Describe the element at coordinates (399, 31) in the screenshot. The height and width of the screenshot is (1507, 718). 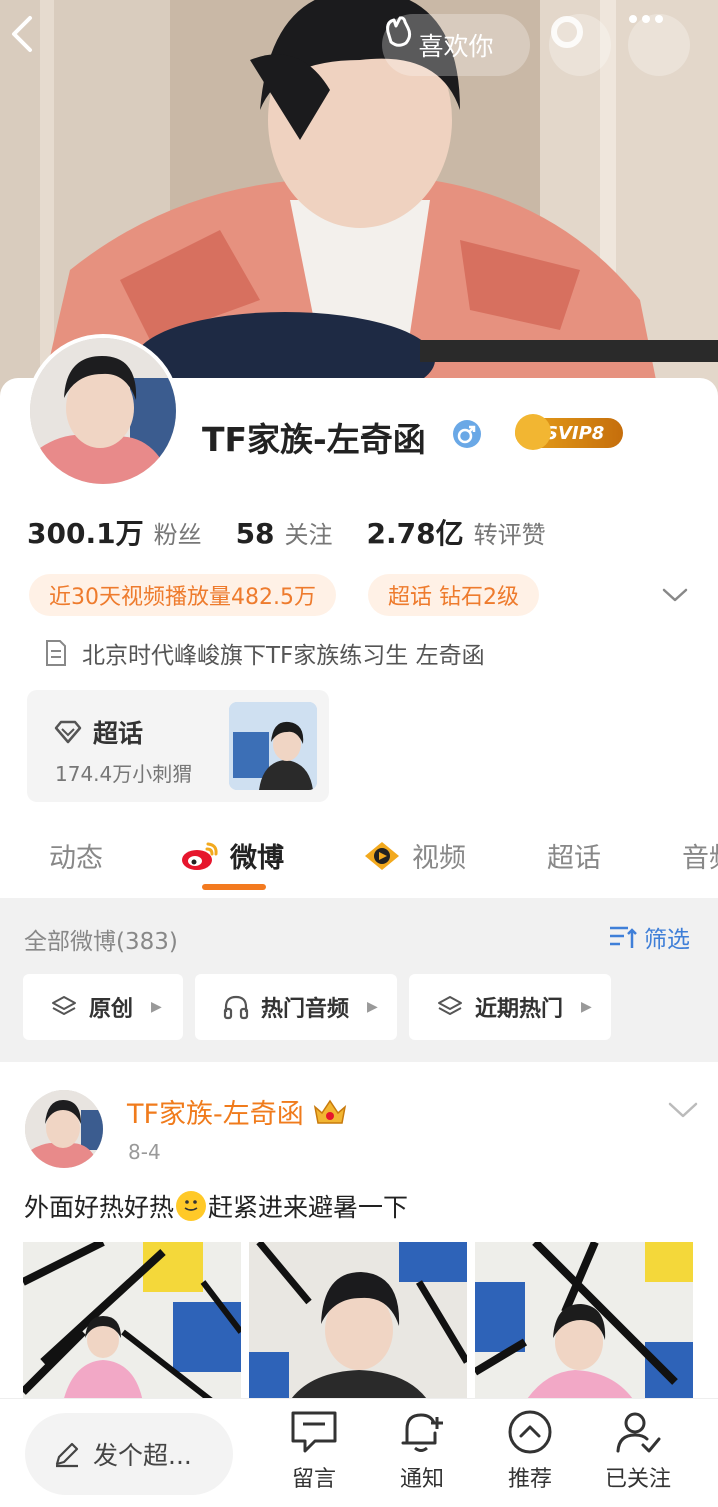
I see `clap-icon` at that location.